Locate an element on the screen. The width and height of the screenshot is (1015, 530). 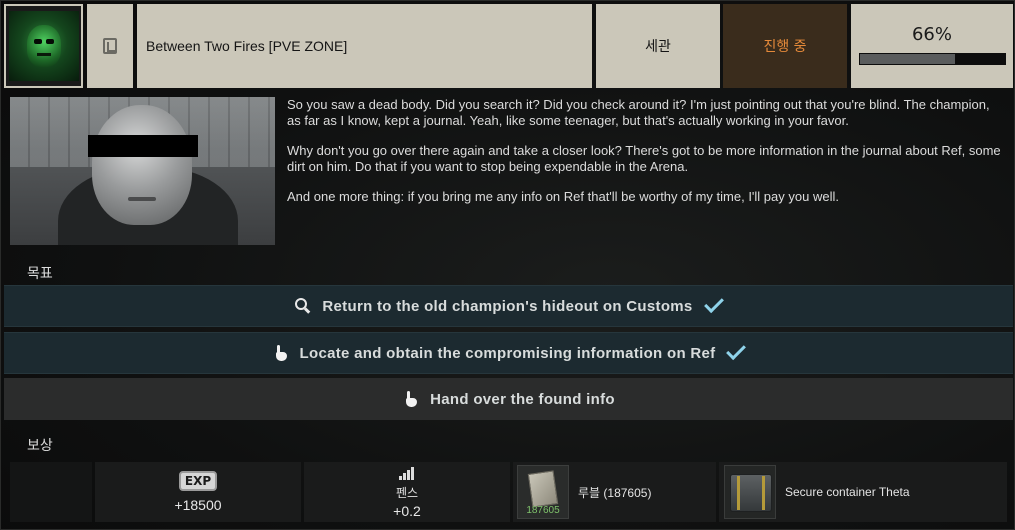
trader-avatar is located at coordinates (43, 46).